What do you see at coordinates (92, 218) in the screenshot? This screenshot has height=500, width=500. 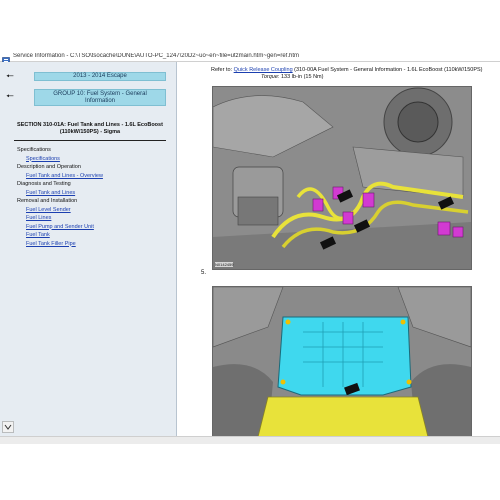 I see `toc-link: Fuel Lines` at bounding box center [92, 218].